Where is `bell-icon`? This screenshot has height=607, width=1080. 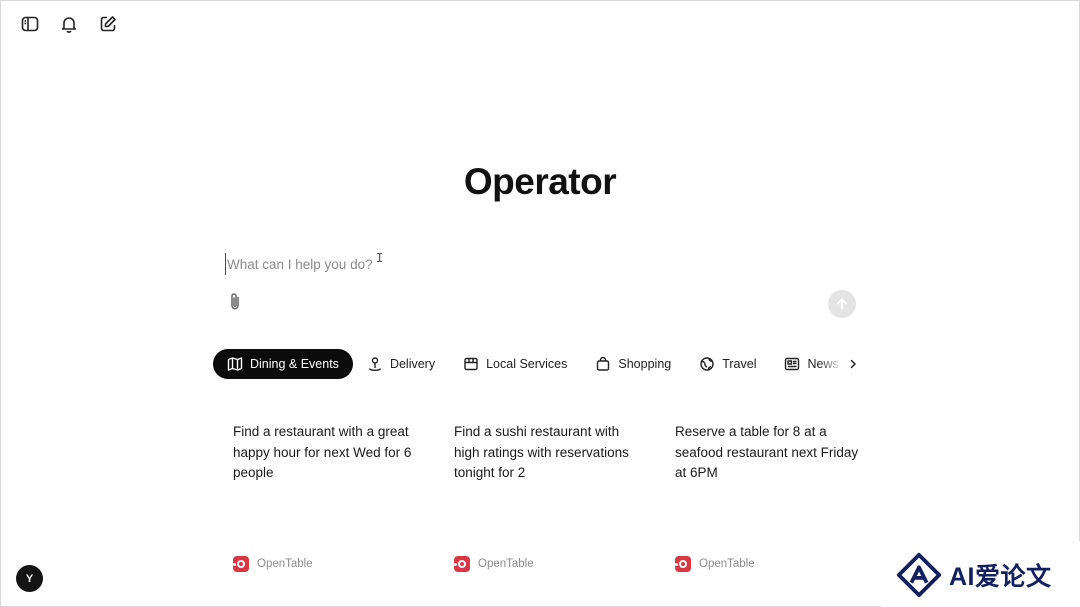
bell-icon is located at coordinates (69, 24).